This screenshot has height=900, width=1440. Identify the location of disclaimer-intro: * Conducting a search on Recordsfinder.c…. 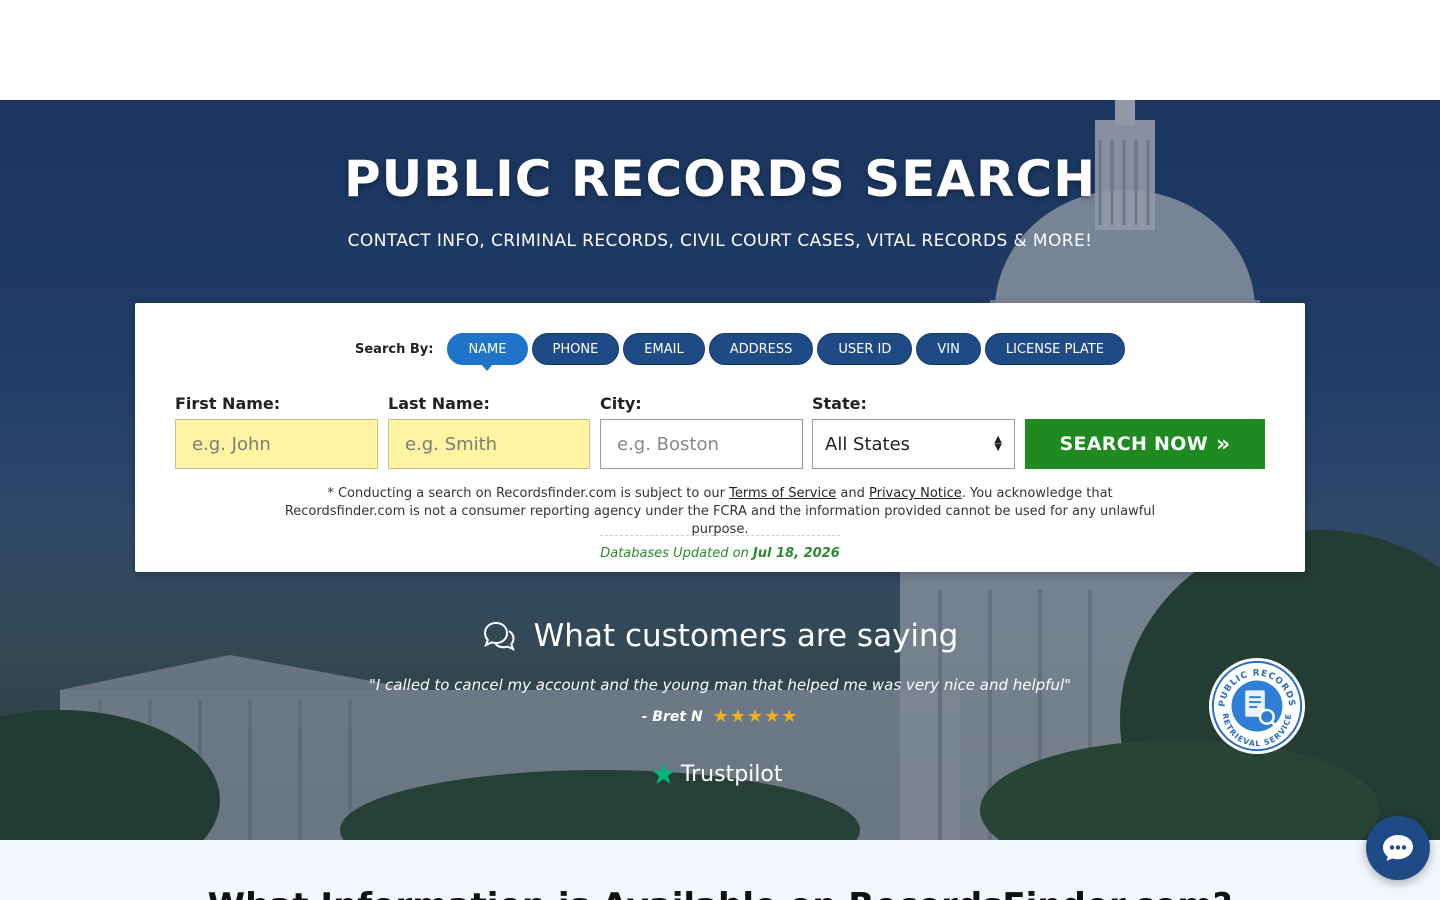
(528, 493).